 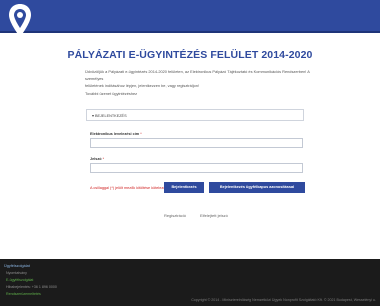 What do you see at coordinates (214, 215) in the screenshot?
I see `forgot-password-link: Elfelejtett jelszó` at bounding box center [214, 215].